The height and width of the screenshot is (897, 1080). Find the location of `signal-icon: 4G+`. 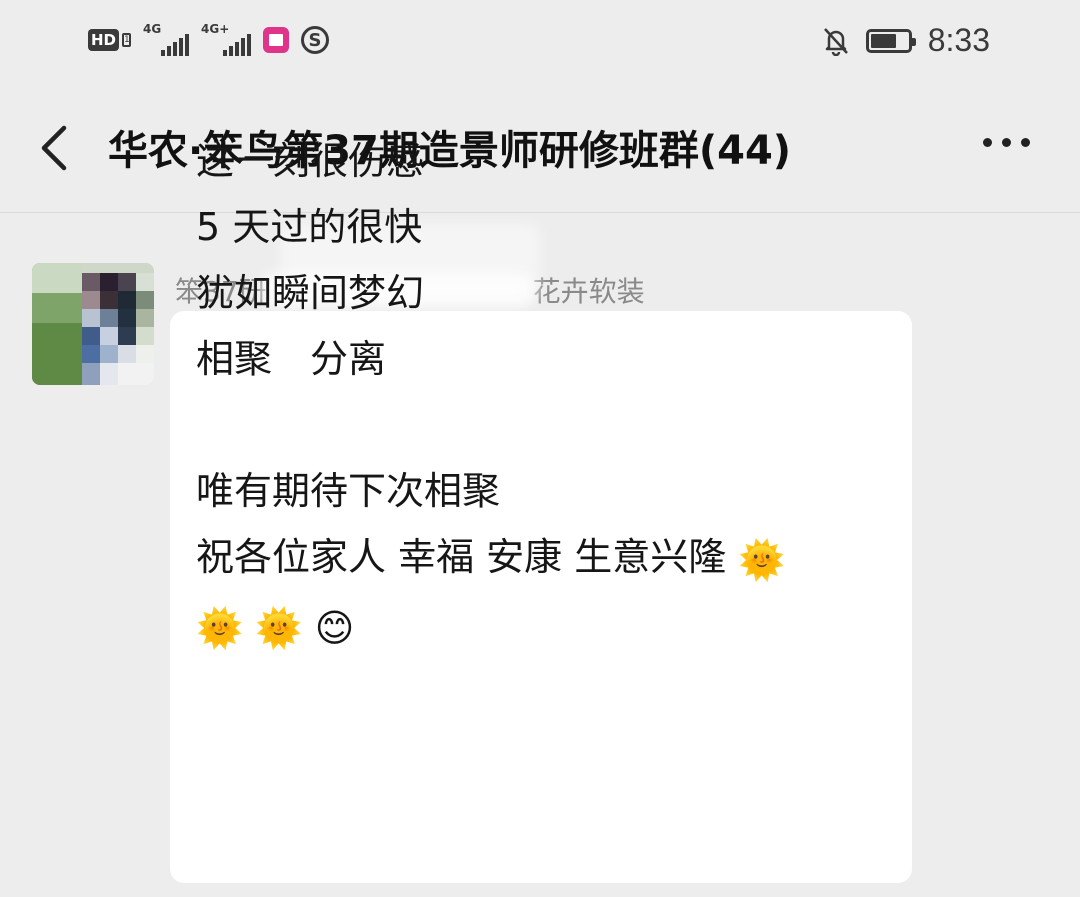

signal-icon: 4G+ is located at coordinates (226, 39).